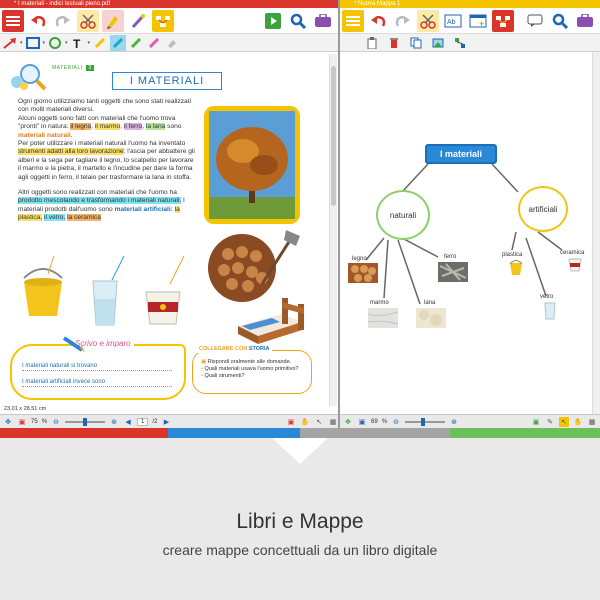  I want to click on page-view-button: ▣, so click(22, 422).